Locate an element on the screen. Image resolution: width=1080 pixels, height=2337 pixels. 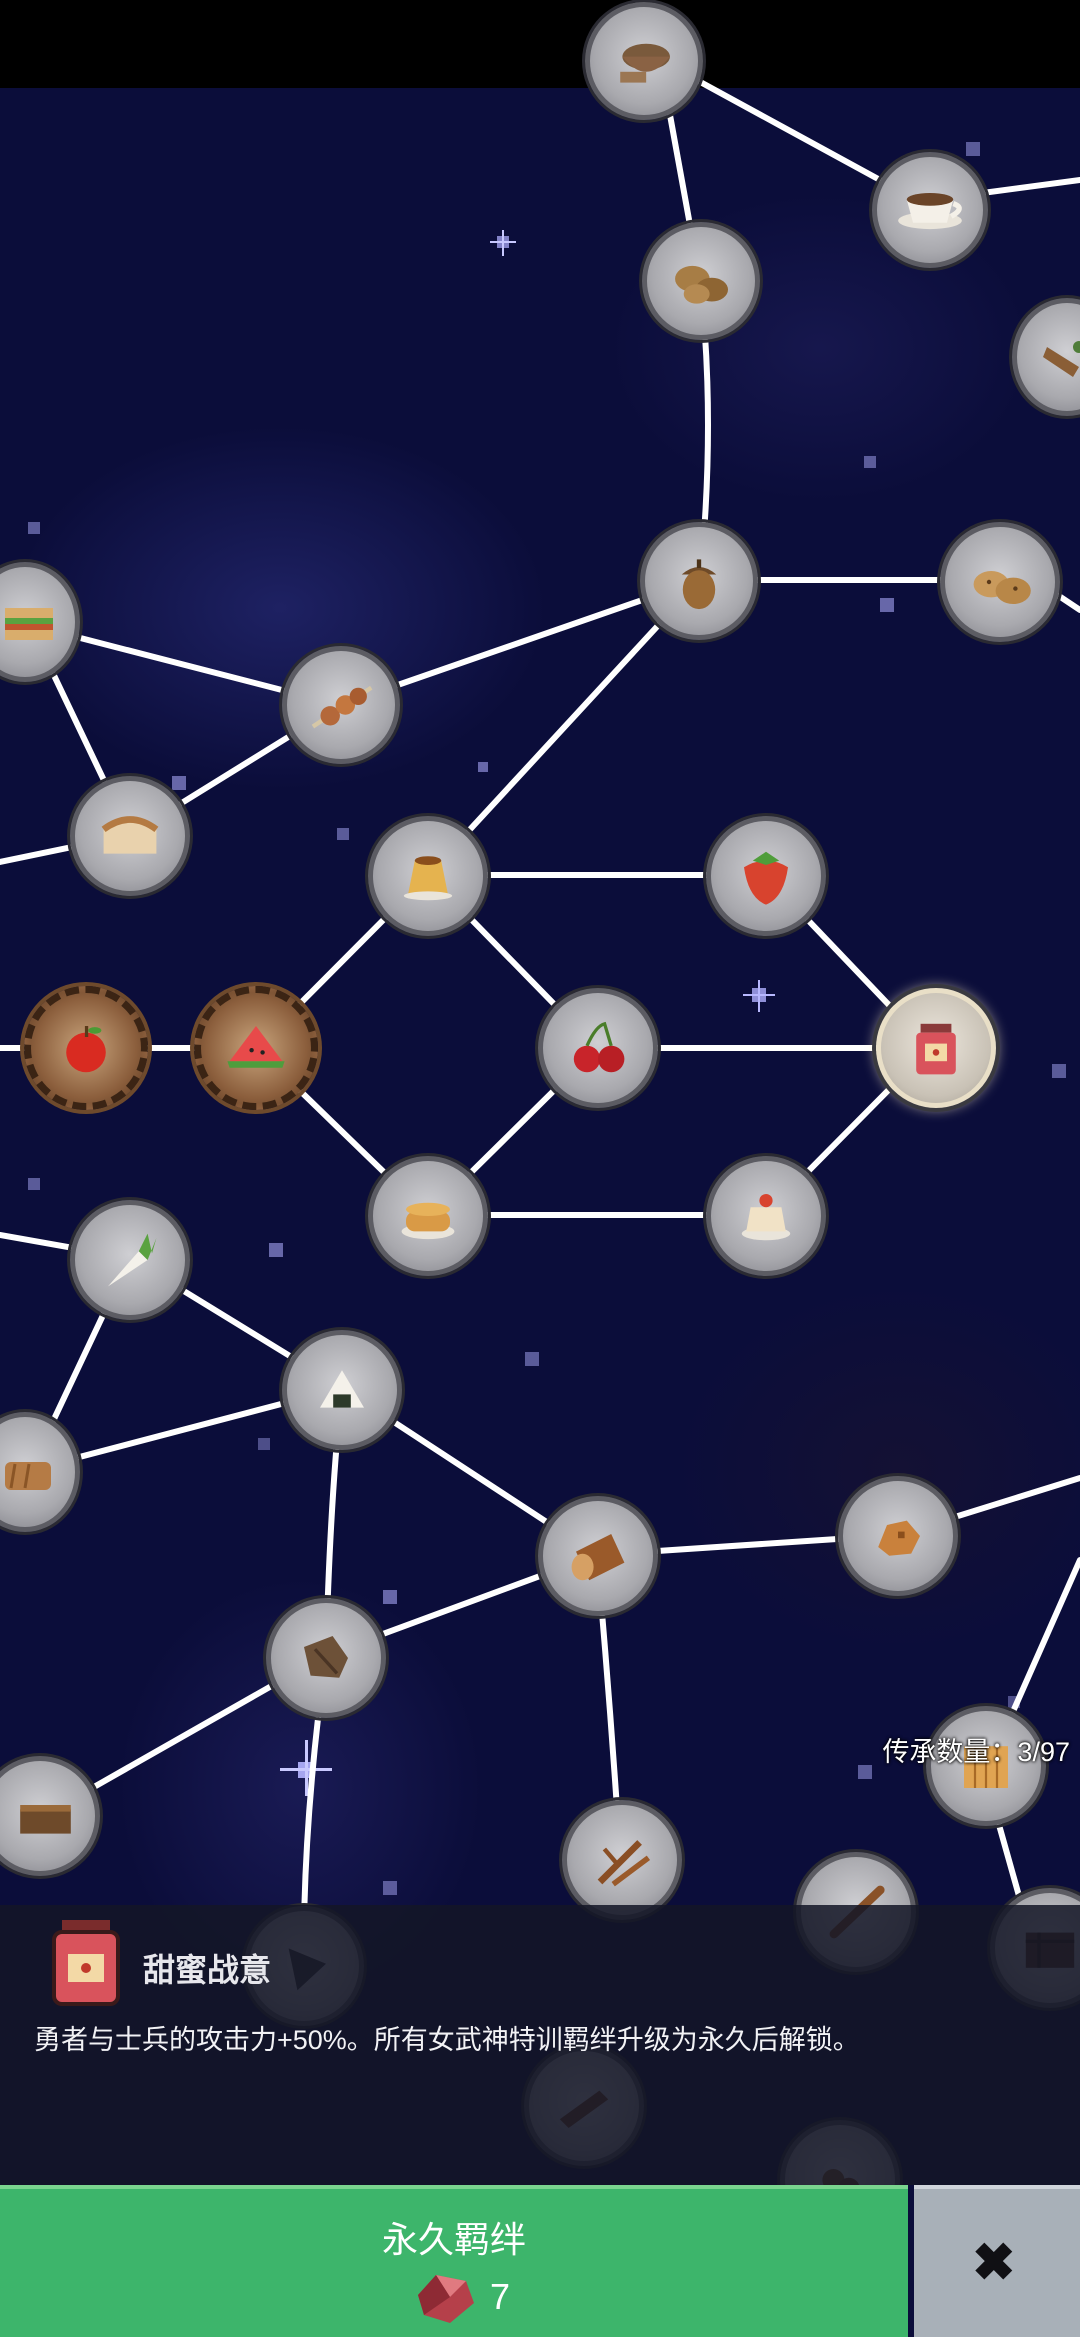
skill-node-sandwich is located at coordinates (40, 622).